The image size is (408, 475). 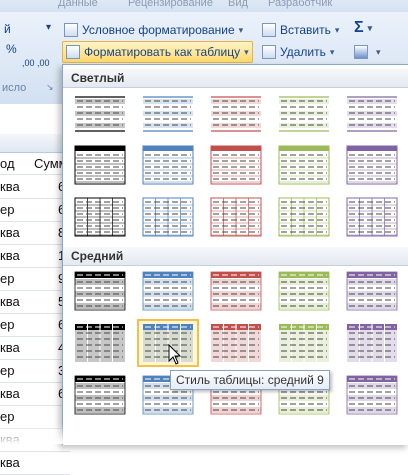 What do you see at coordinates (204, 434) in the screenshot?
I see `bottom-fade` at bounding box center [204, 434].